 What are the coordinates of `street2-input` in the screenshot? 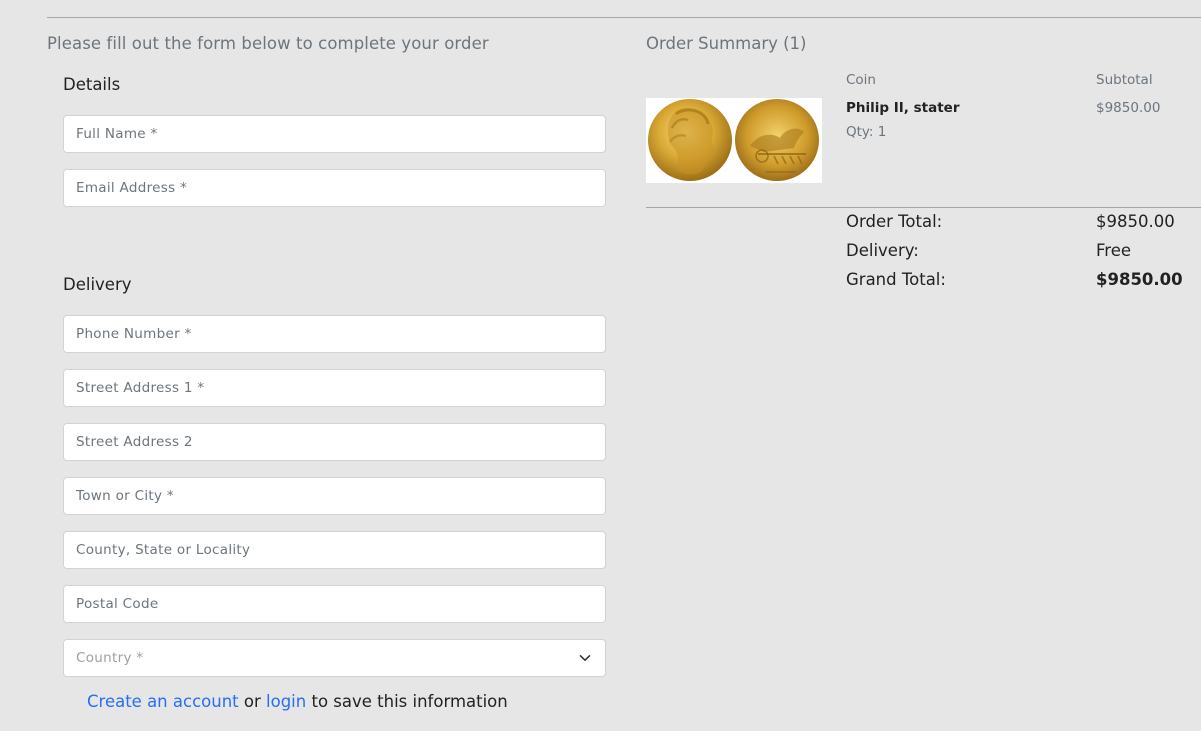 It's located at (334, 442).